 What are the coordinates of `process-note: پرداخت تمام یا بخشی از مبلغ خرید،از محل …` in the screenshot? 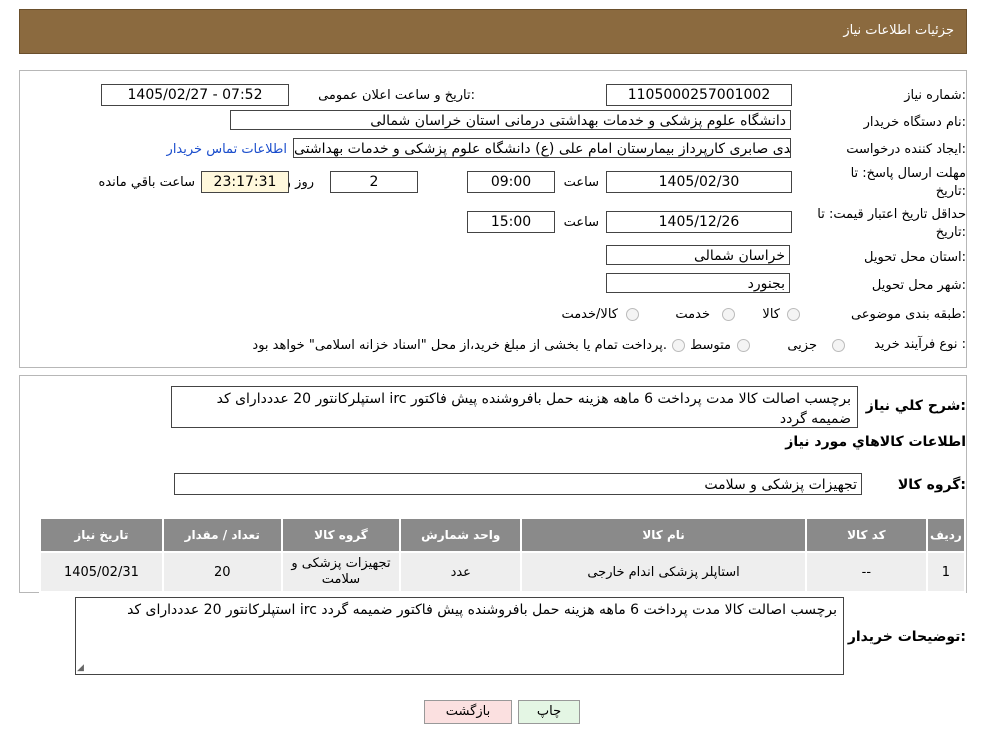 It's located at (459, 345).